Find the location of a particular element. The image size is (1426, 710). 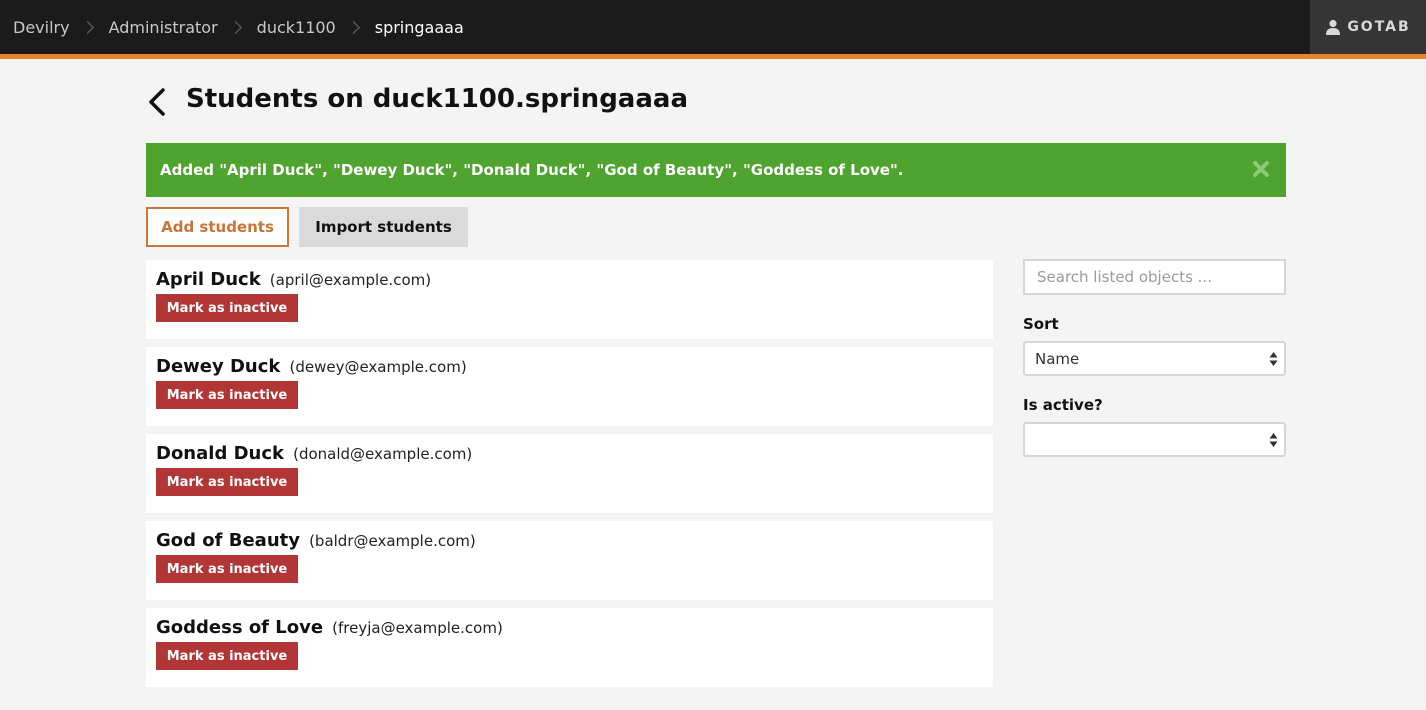

student-email: (baldr@example.com) is located at coordinates (392, 541).